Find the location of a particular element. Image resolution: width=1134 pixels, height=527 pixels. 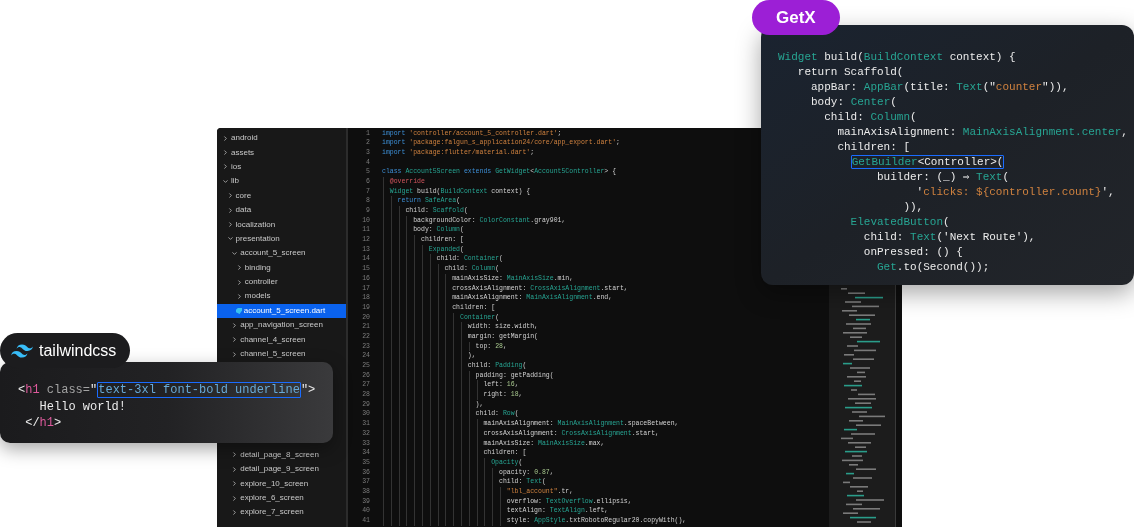

highlighted-code: text-3xl font-bold underline is located at coordinates (199, 390).